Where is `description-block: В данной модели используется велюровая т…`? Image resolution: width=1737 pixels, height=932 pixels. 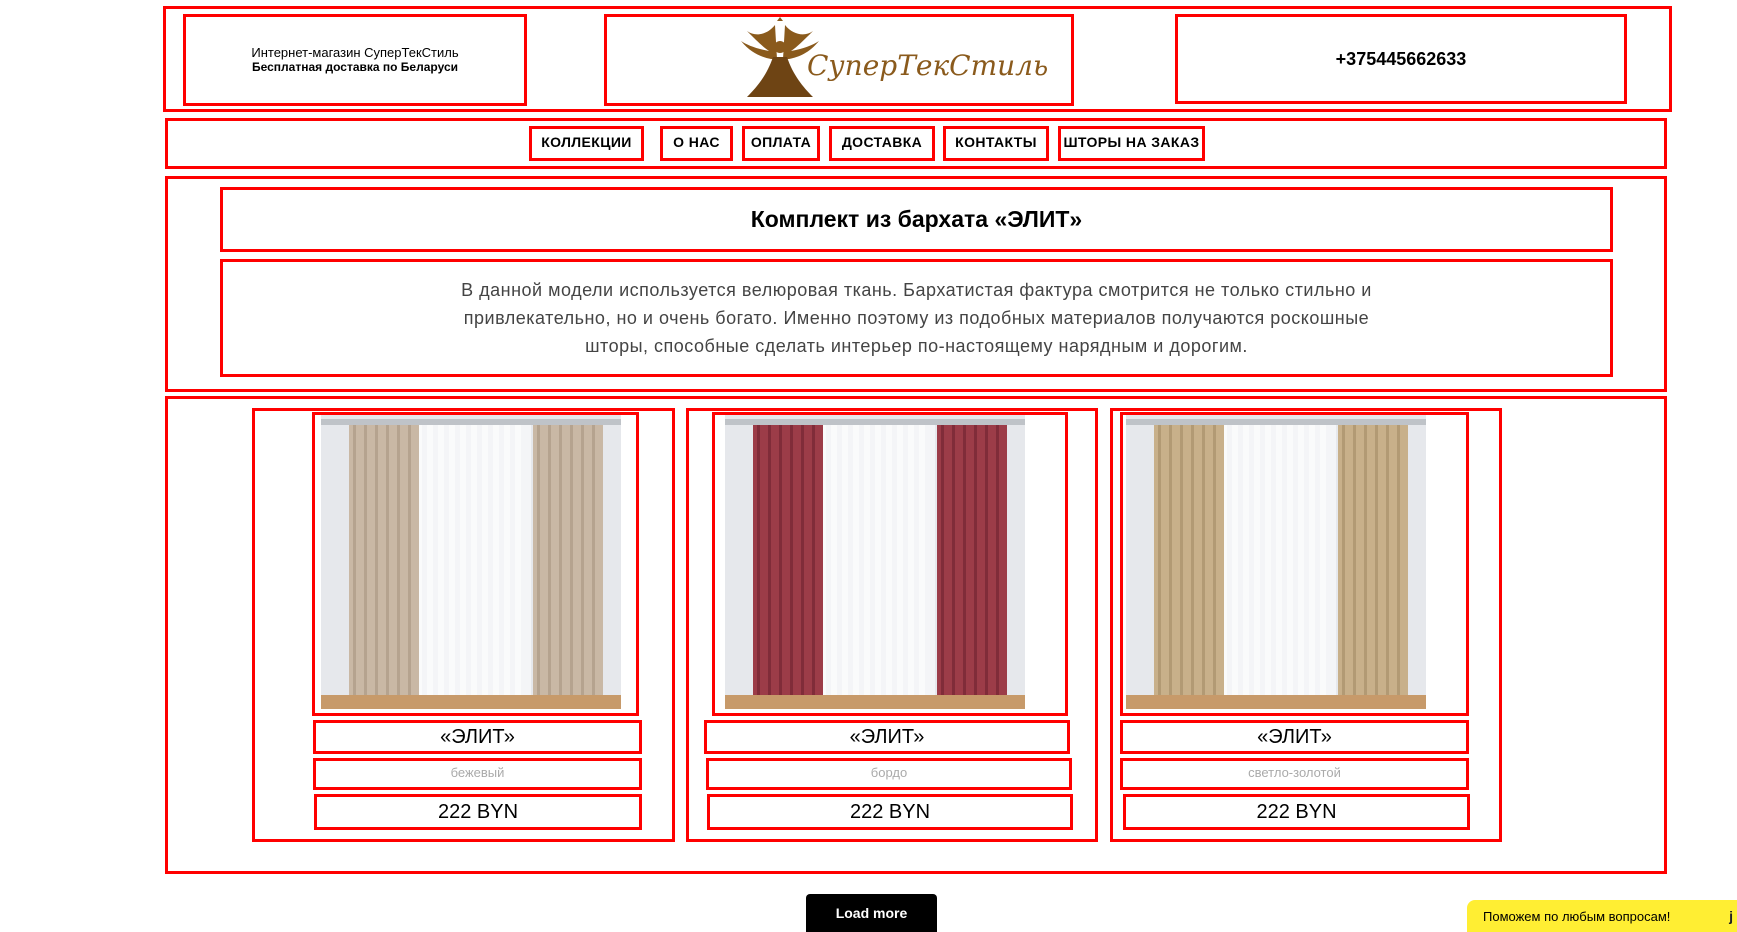 description-block: В данной модели используется велюровая т… is located at coordinates (916, 318).